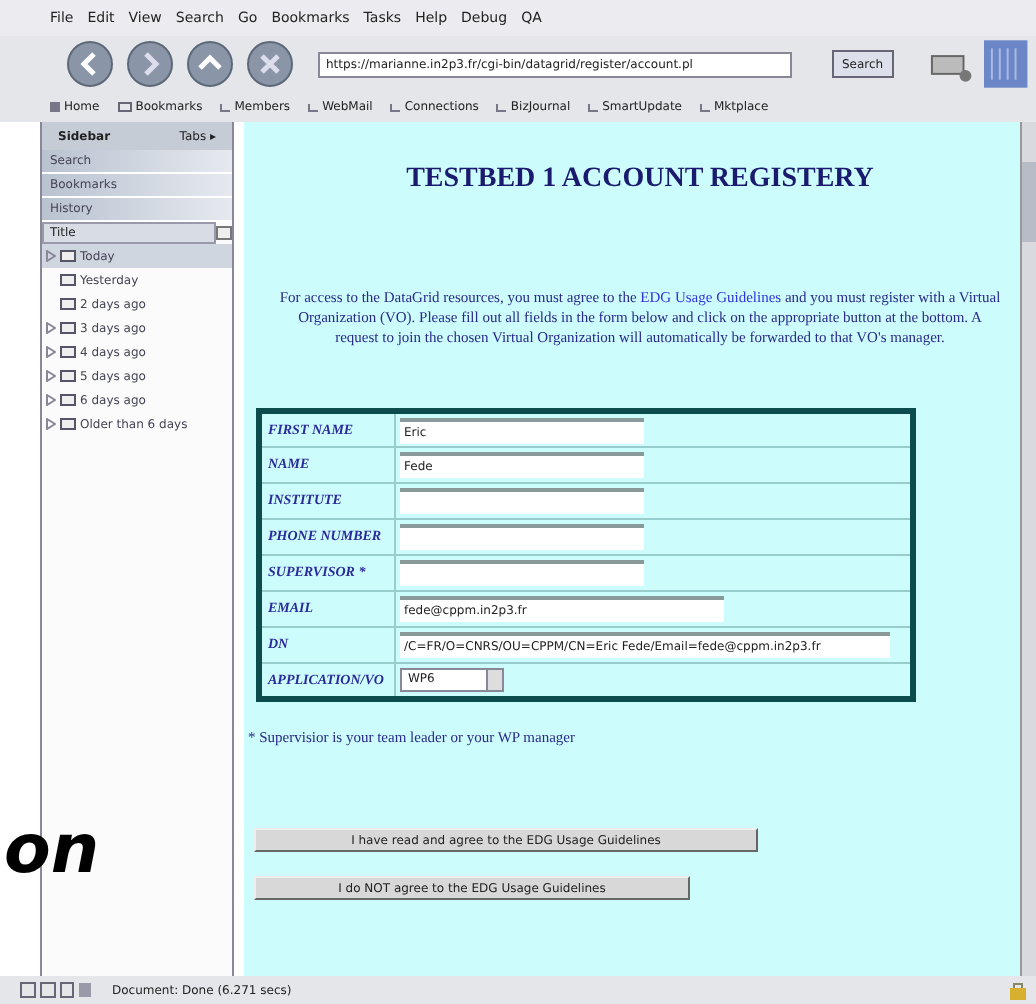 The image size is (1036, 1004). Describe the element at coordinates (640, 180) in the screenshot. I see `page-title: TESTBED 1 ACCOUNT REGISTERY` at that location.